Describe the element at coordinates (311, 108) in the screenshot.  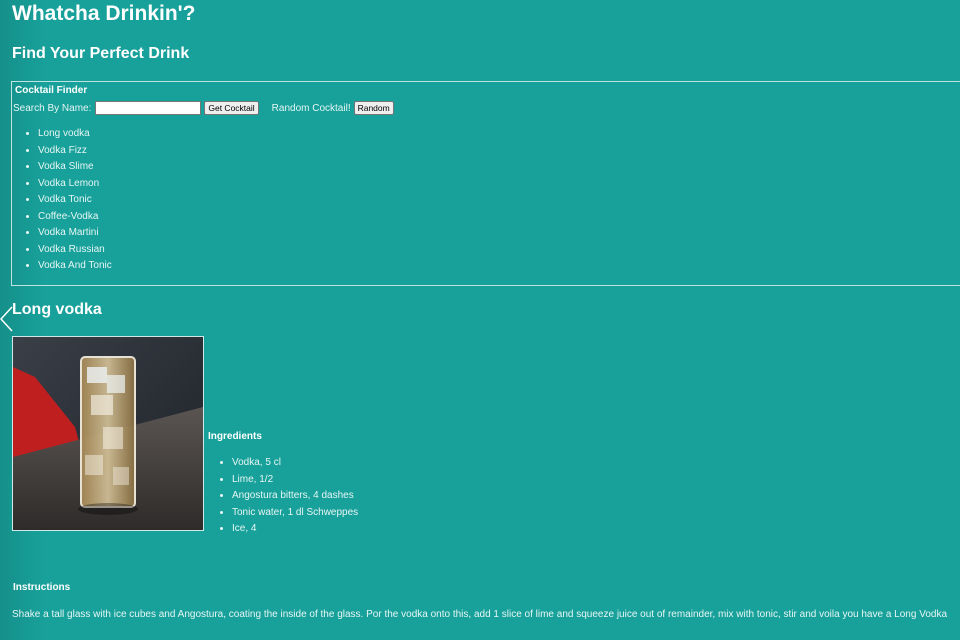
I see `random-label: Random Cocktail!` at that location.